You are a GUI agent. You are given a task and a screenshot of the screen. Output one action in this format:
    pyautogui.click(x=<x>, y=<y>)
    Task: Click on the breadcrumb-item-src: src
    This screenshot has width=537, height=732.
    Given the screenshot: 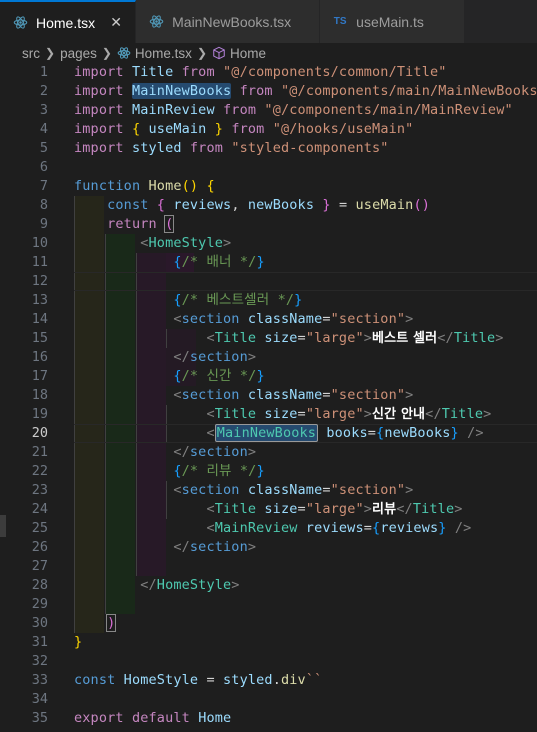 What is the action you would take?
    pyautogui.click(x=31, y=53)
    